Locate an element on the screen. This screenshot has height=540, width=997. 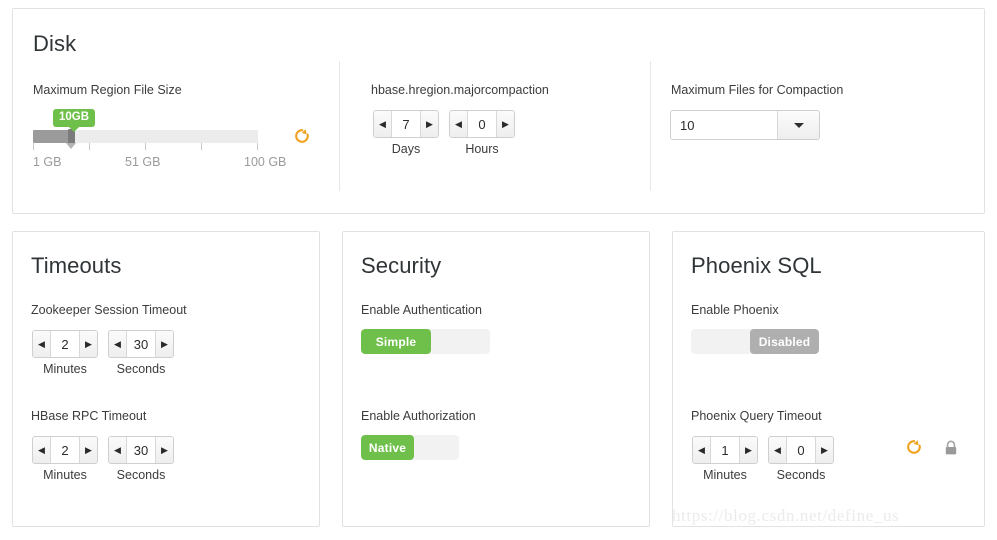
spinner-unit-seconds: ◀ 0 ▶ Seconds is located at coordinates (801, 459).